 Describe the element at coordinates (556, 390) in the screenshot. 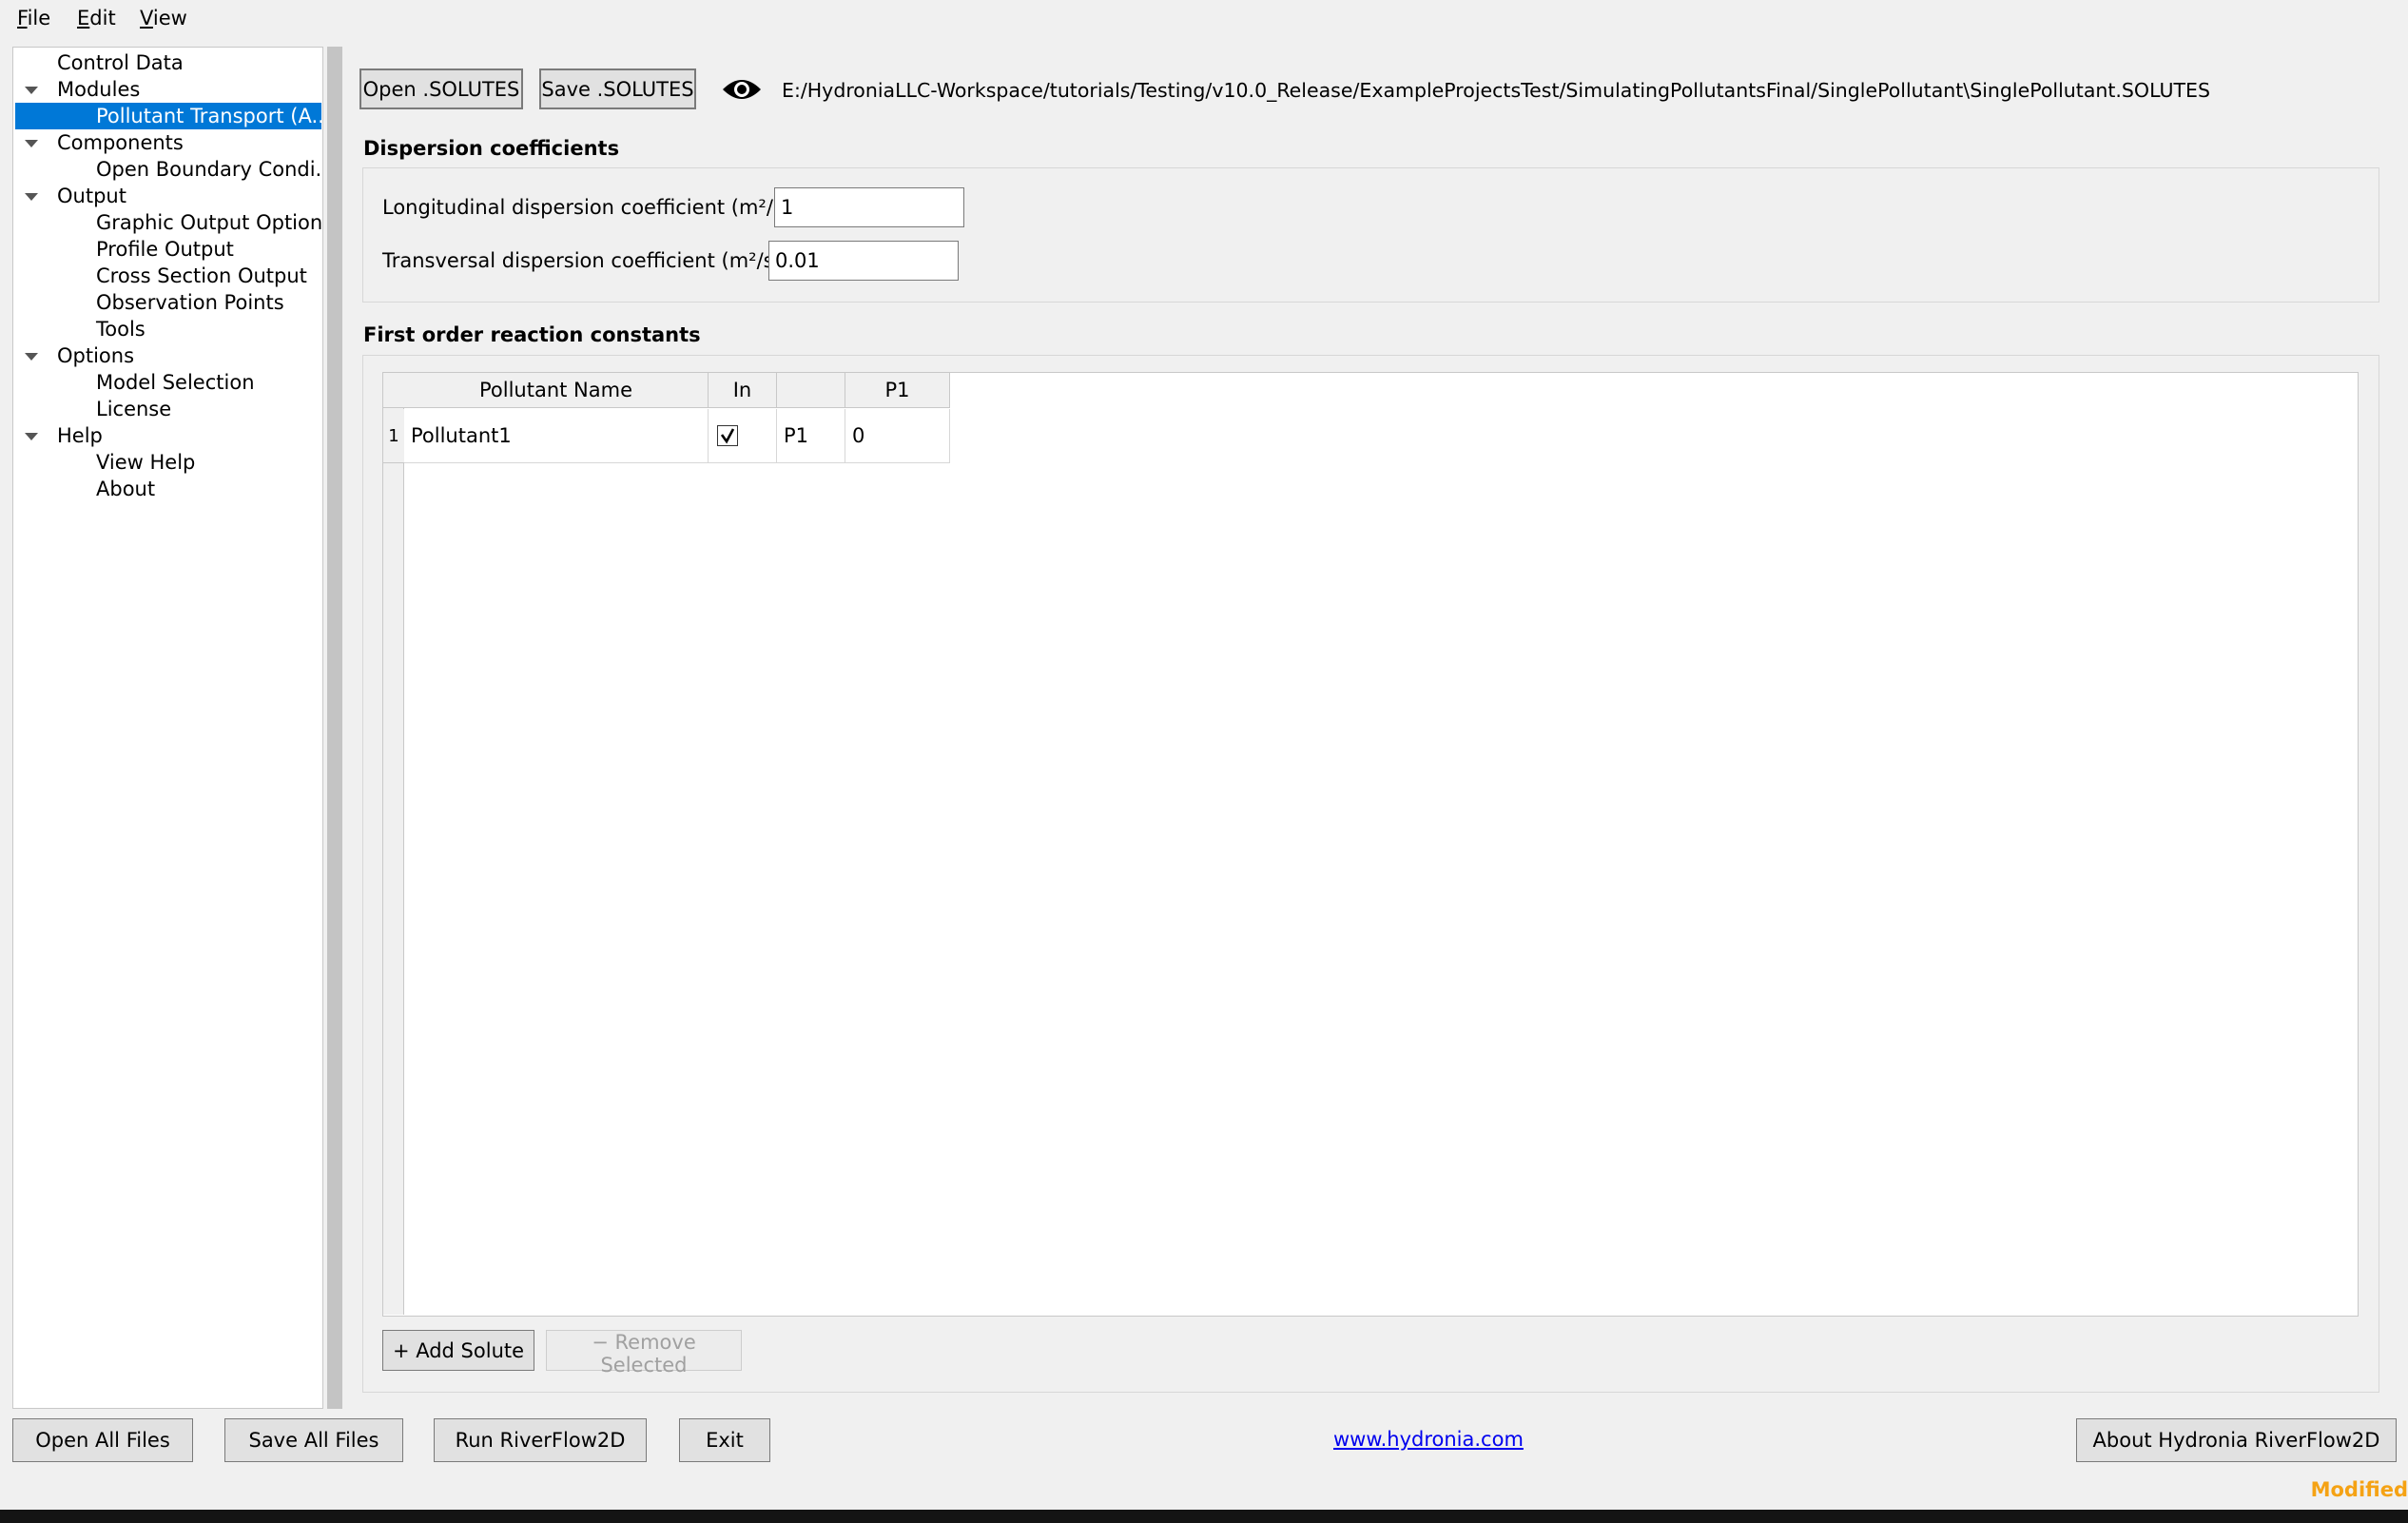

I see `column-header-pollutant-name: Pollutant Name` at that location.